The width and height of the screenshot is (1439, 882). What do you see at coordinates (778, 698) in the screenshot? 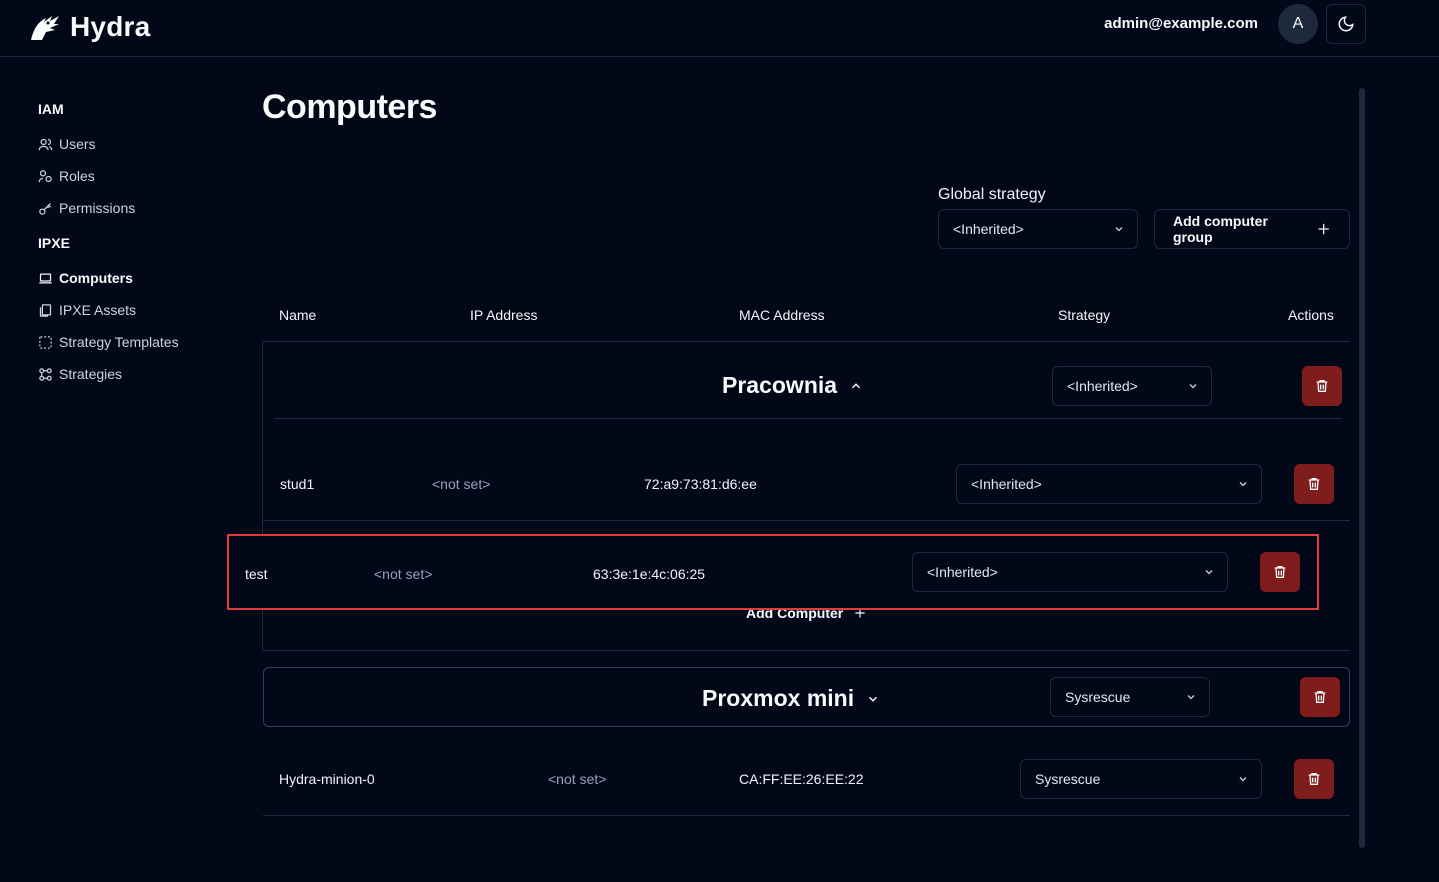
I see `group-name: Proxmox mini` at bounding box center [778, 698].